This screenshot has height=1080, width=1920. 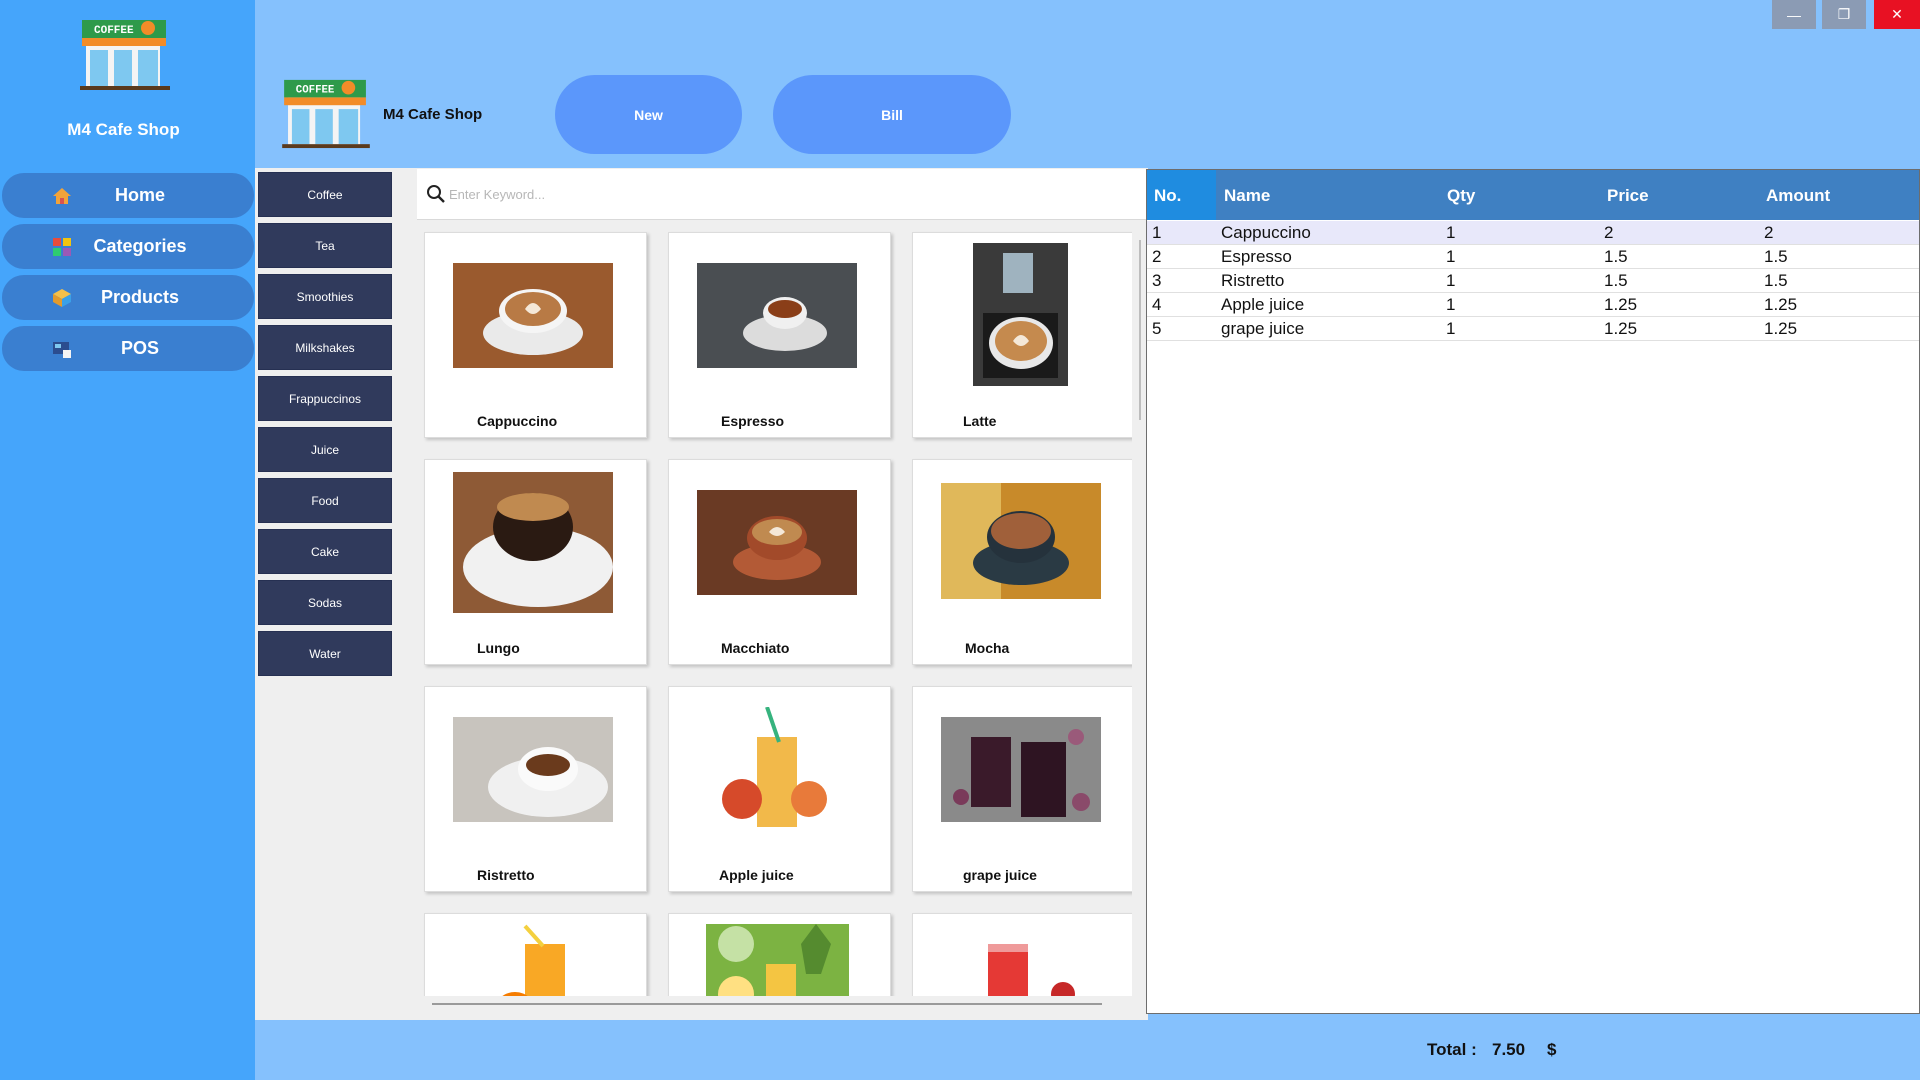 I want to click on col-no-header: No., so click(x=1167, y=196).